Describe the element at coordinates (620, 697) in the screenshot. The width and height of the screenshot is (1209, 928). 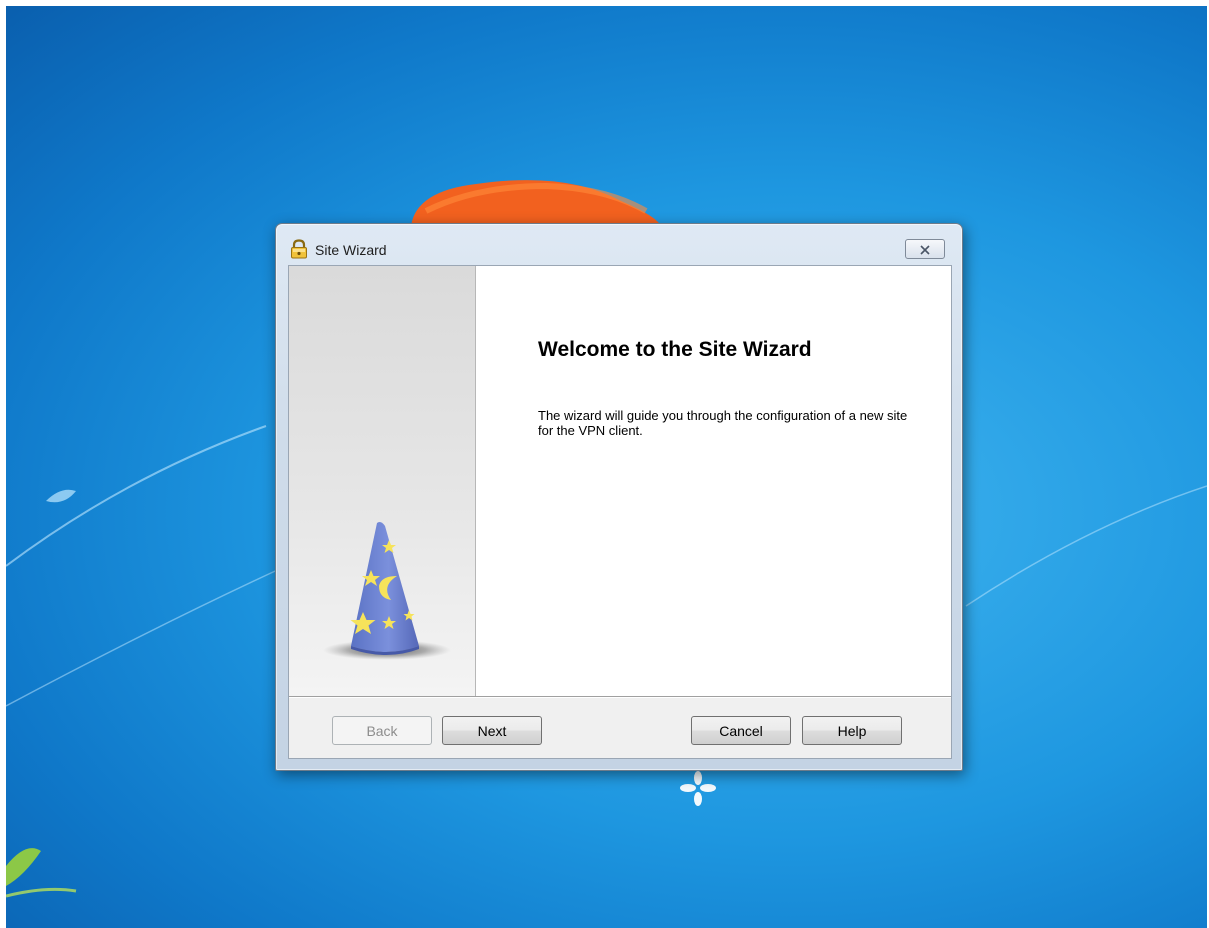
I see `button-separator` at that location.